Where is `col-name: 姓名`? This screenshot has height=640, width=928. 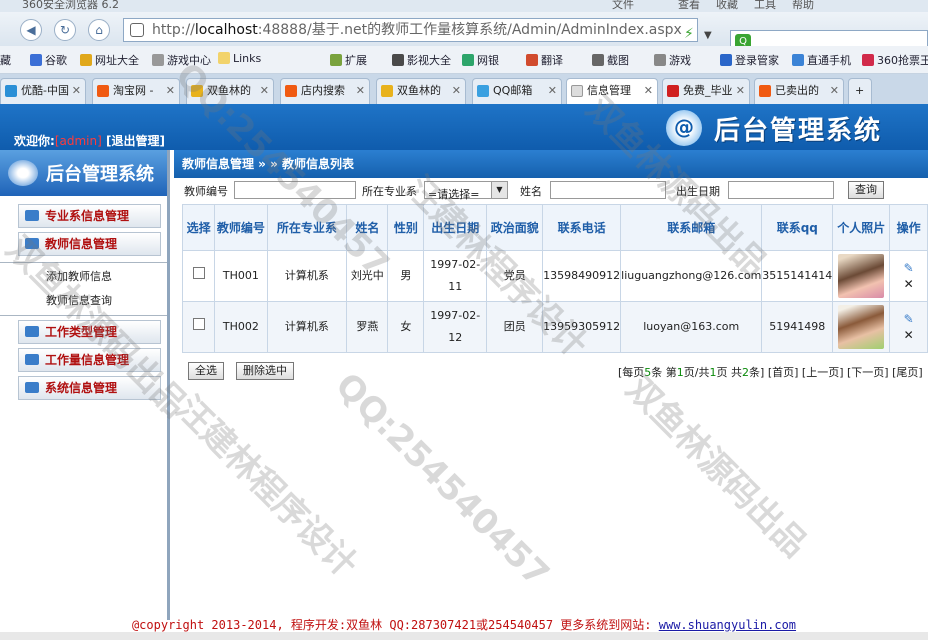
col-name: 姓名 is located at coordinates (367, 227).